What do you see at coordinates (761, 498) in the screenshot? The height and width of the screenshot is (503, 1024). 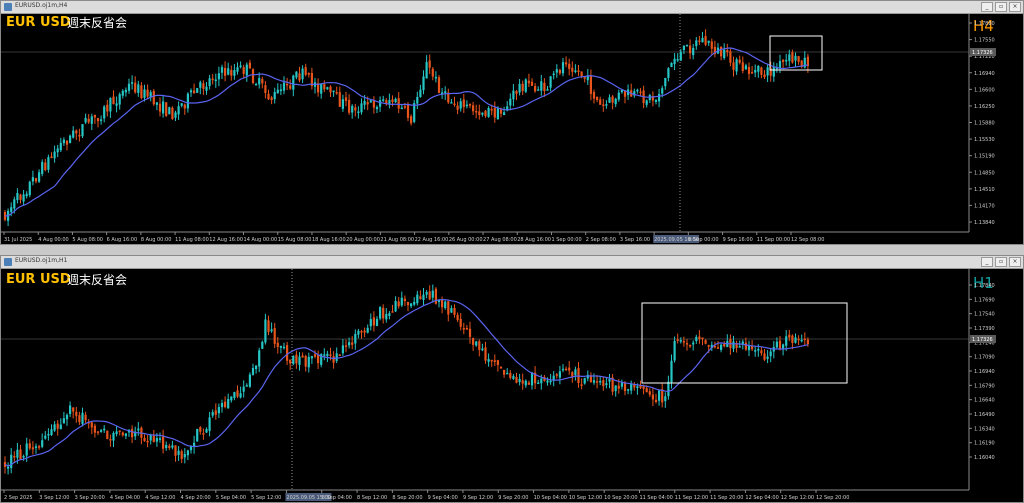 I see `time-tick-label: 12 Sep 04:00` at bounding box center [761, 498].